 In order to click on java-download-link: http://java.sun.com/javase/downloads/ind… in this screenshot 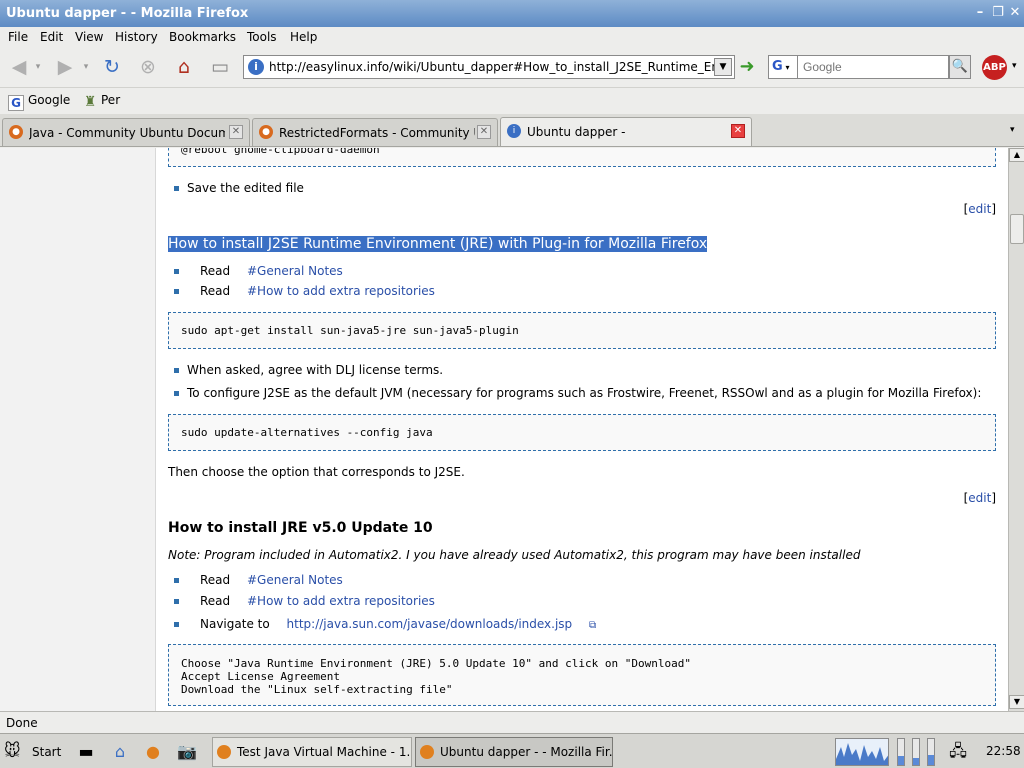, I will do `click(430, 624)`.